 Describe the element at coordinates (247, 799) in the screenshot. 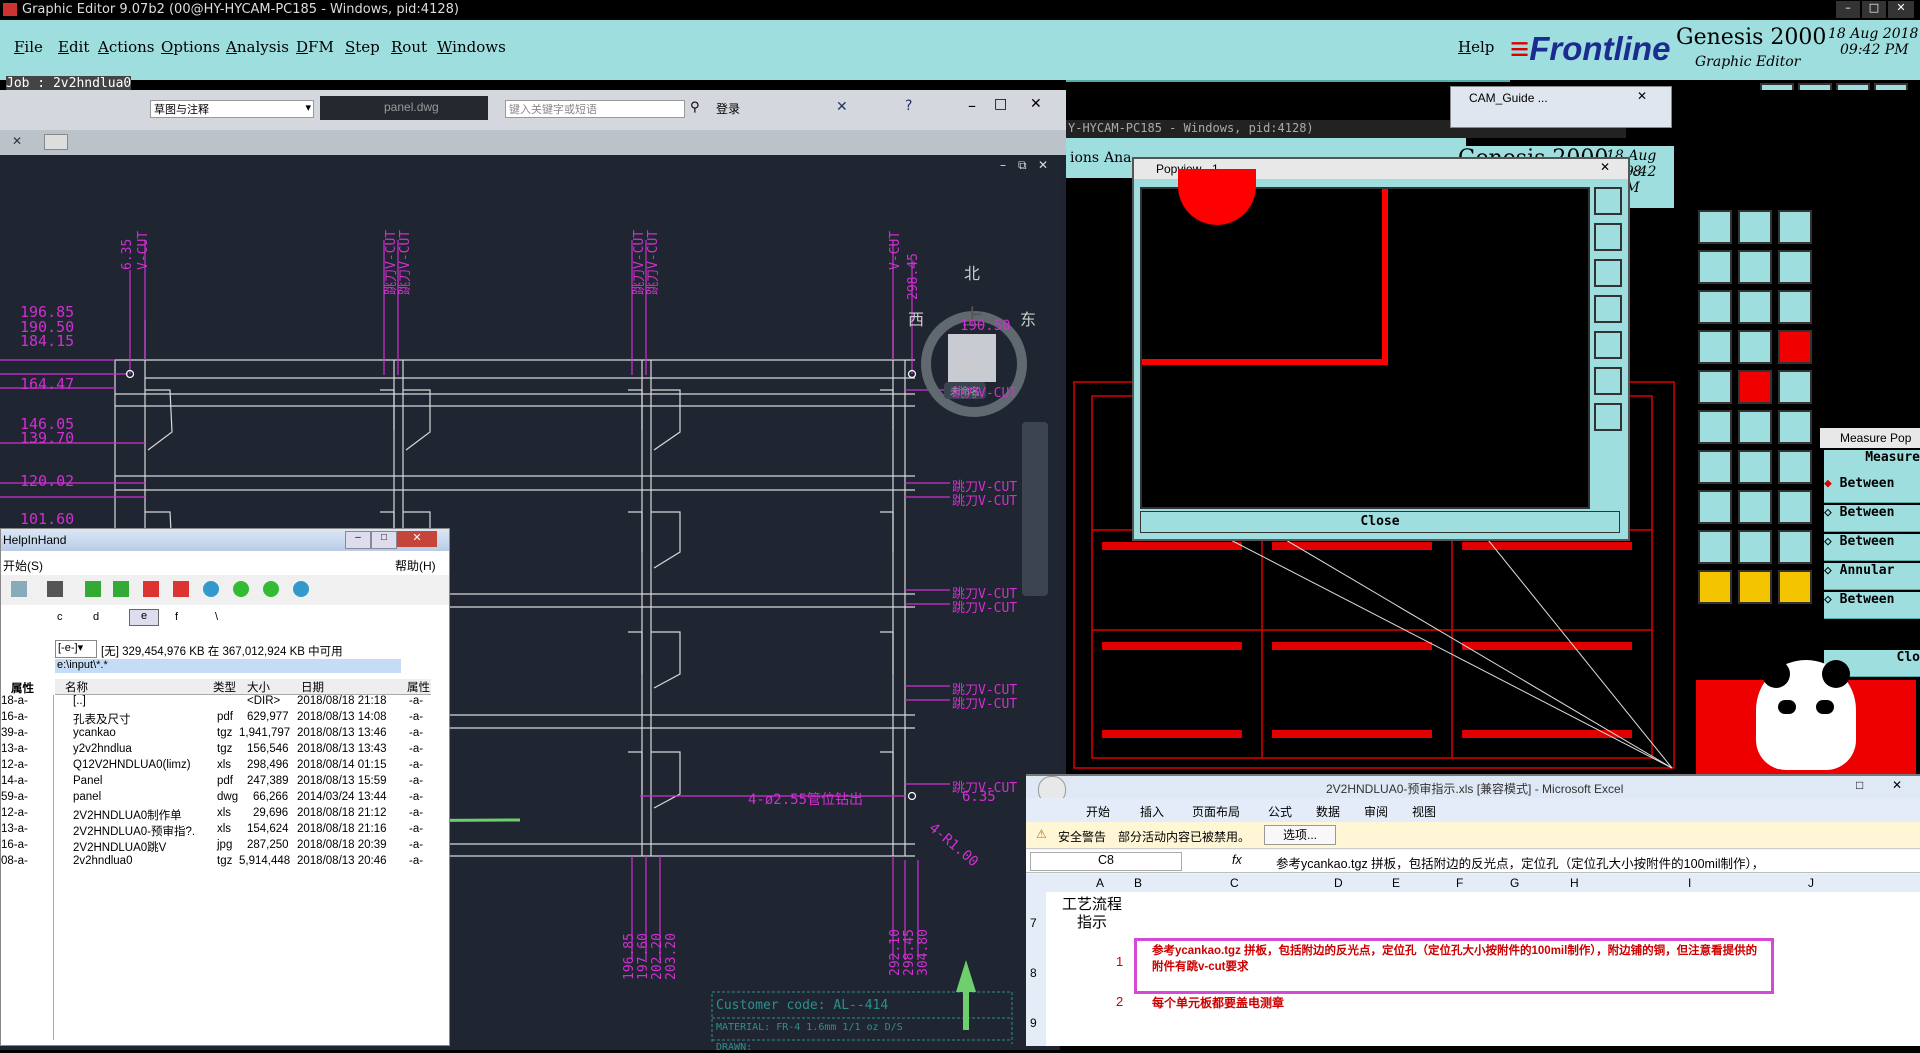

I see `file-row: panel dwg 66,266 2014/03/24 13:44 -a-` at that location.